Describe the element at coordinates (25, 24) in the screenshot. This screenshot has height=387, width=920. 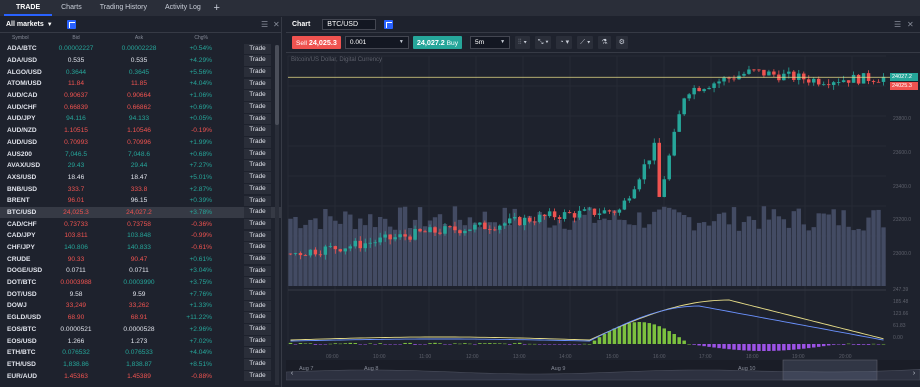
I see `market-filter-label: All markets` at that location.